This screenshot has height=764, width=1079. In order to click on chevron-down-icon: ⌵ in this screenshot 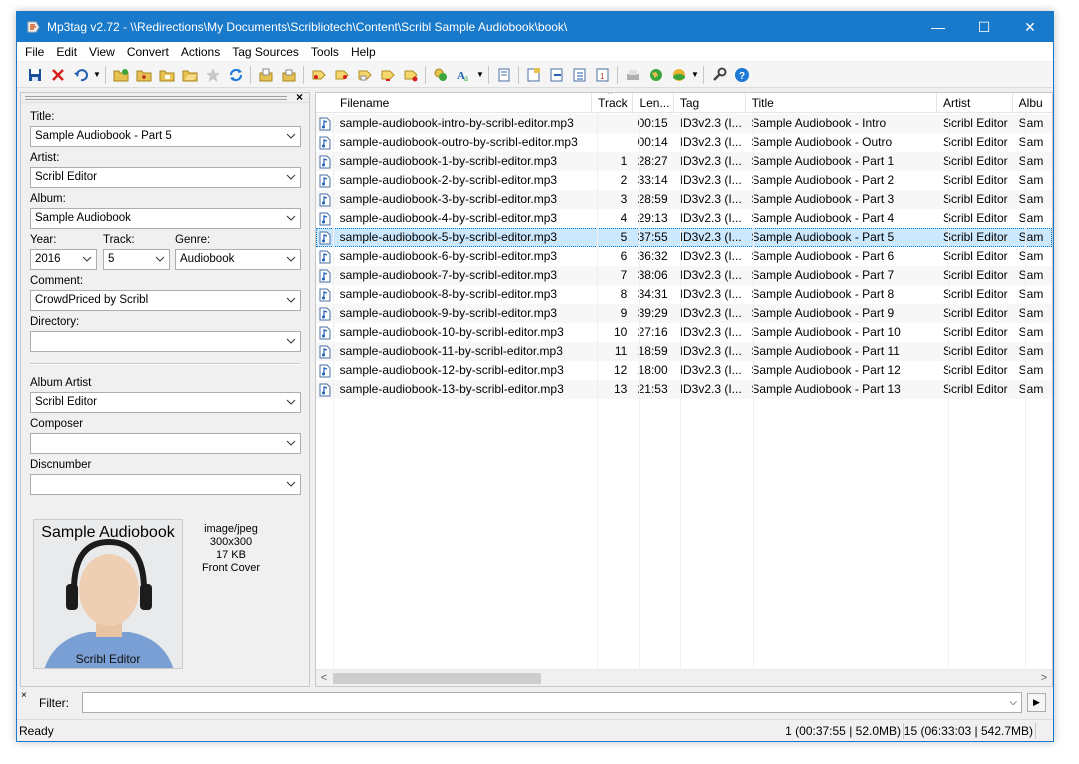, I will do `click(1013, 702)`.